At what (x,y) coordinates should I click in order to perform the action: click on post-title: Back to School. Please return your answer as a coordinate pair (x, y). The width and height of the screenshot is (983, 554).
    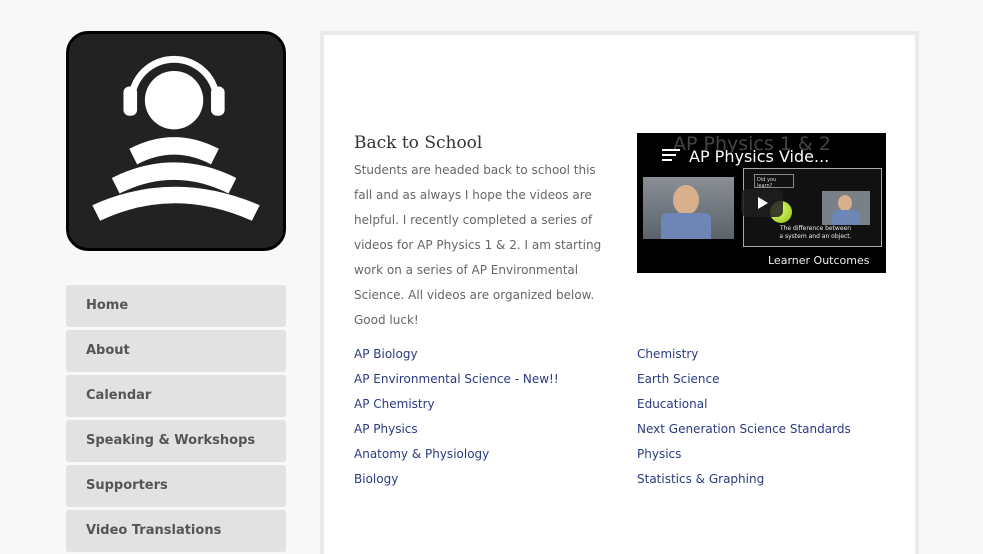
    Looking at the image, I should click on (418, 143).